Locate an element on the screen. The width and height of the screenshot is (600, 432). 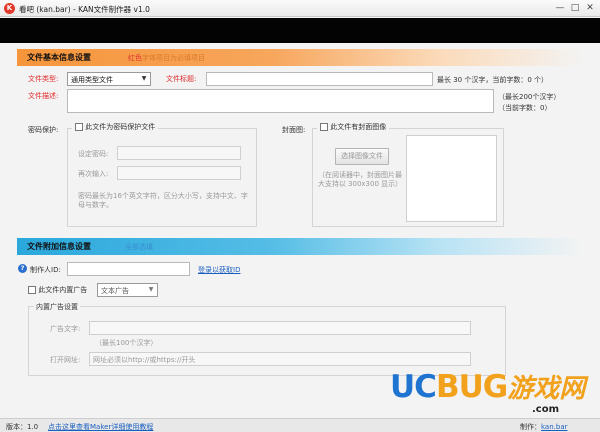
ad-checkbox-label: 此文件内置广告 is located at coordinates (63, 290).